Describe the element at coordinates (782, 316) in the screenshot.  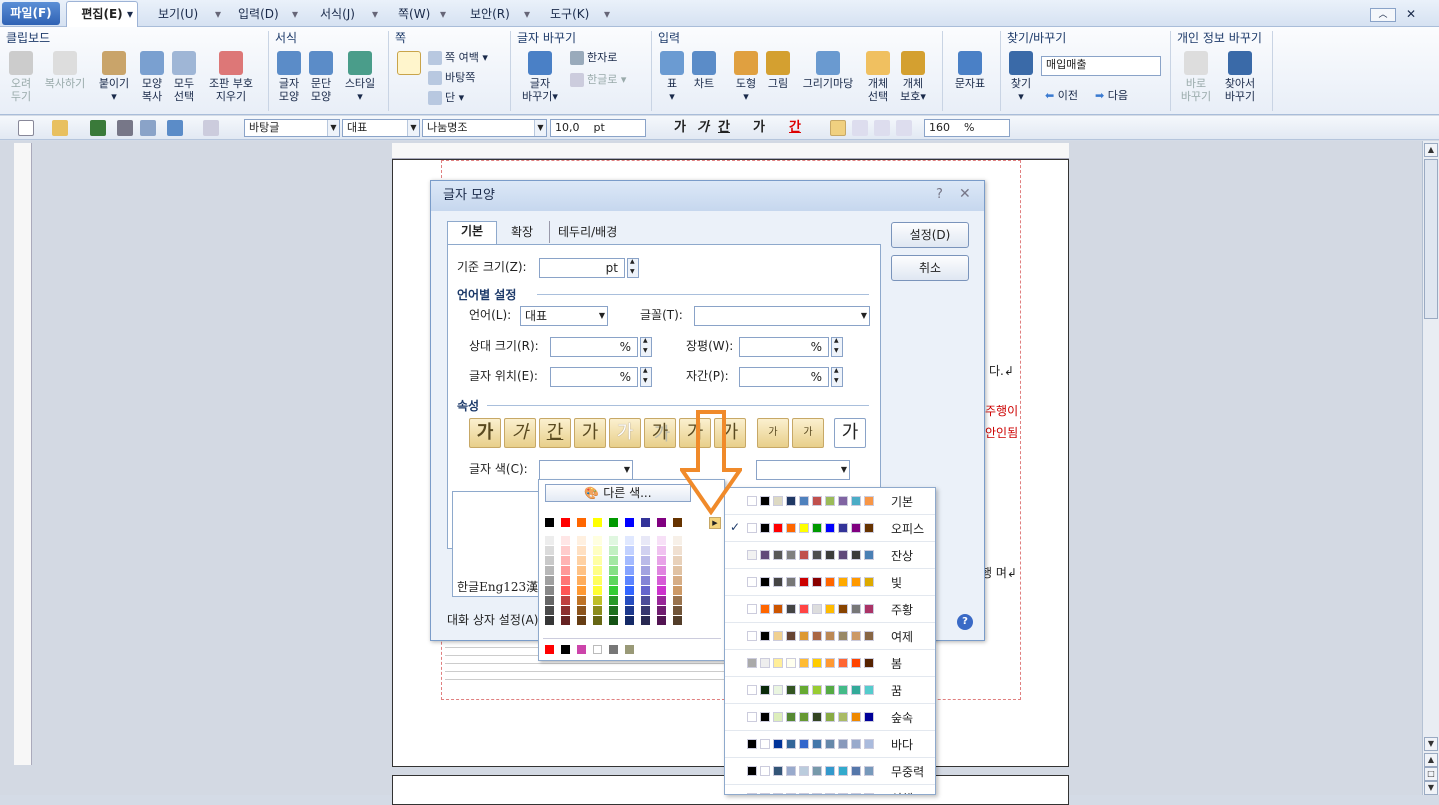
I see `font-select-field: ▼` at that location.